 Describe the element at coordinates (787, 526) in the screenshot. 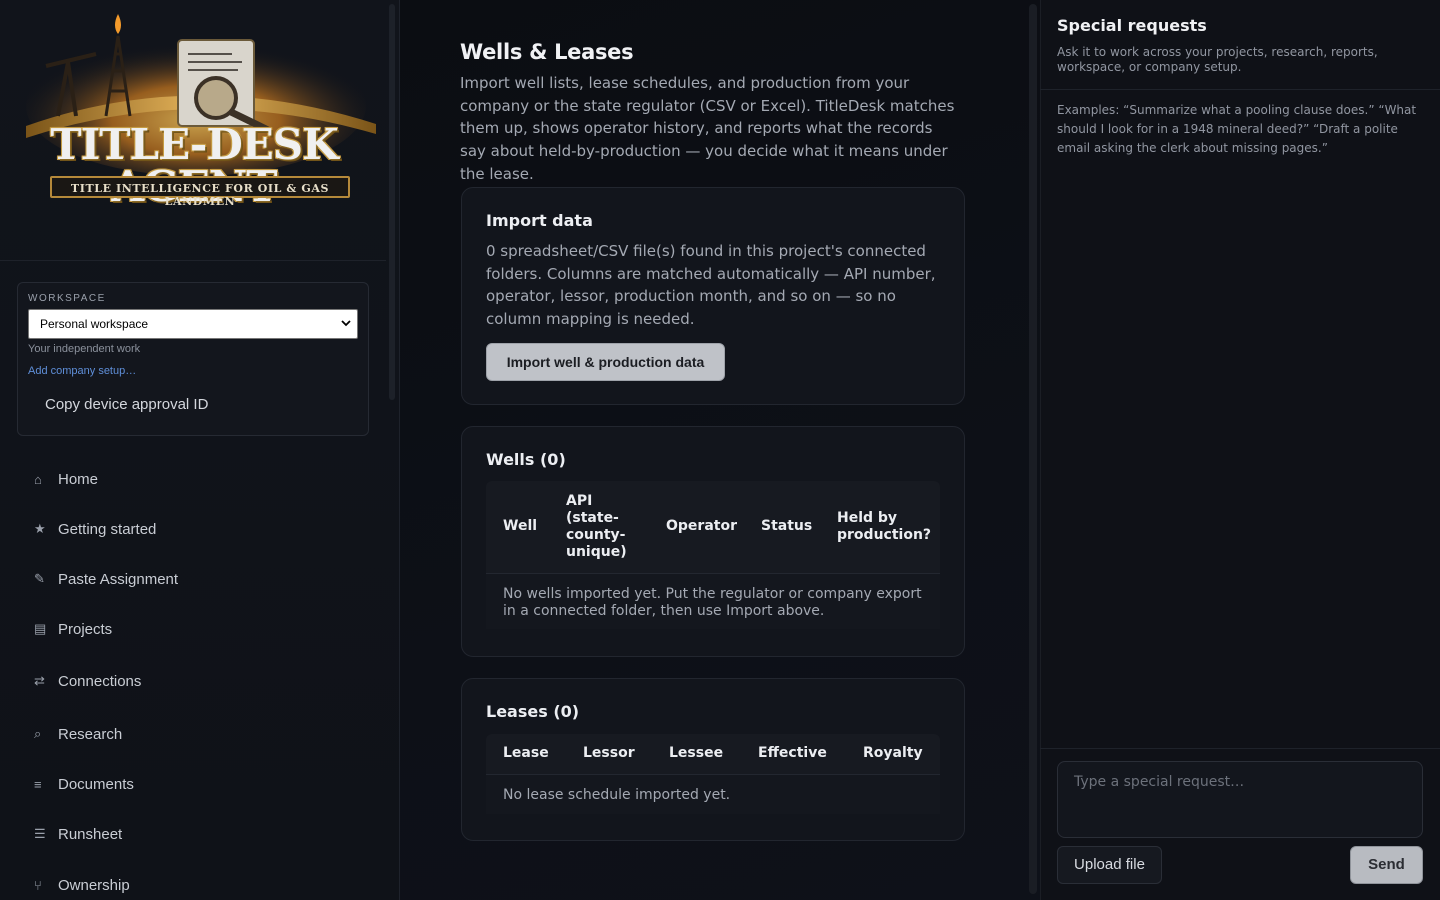

I see `column-header: Status` at that location.